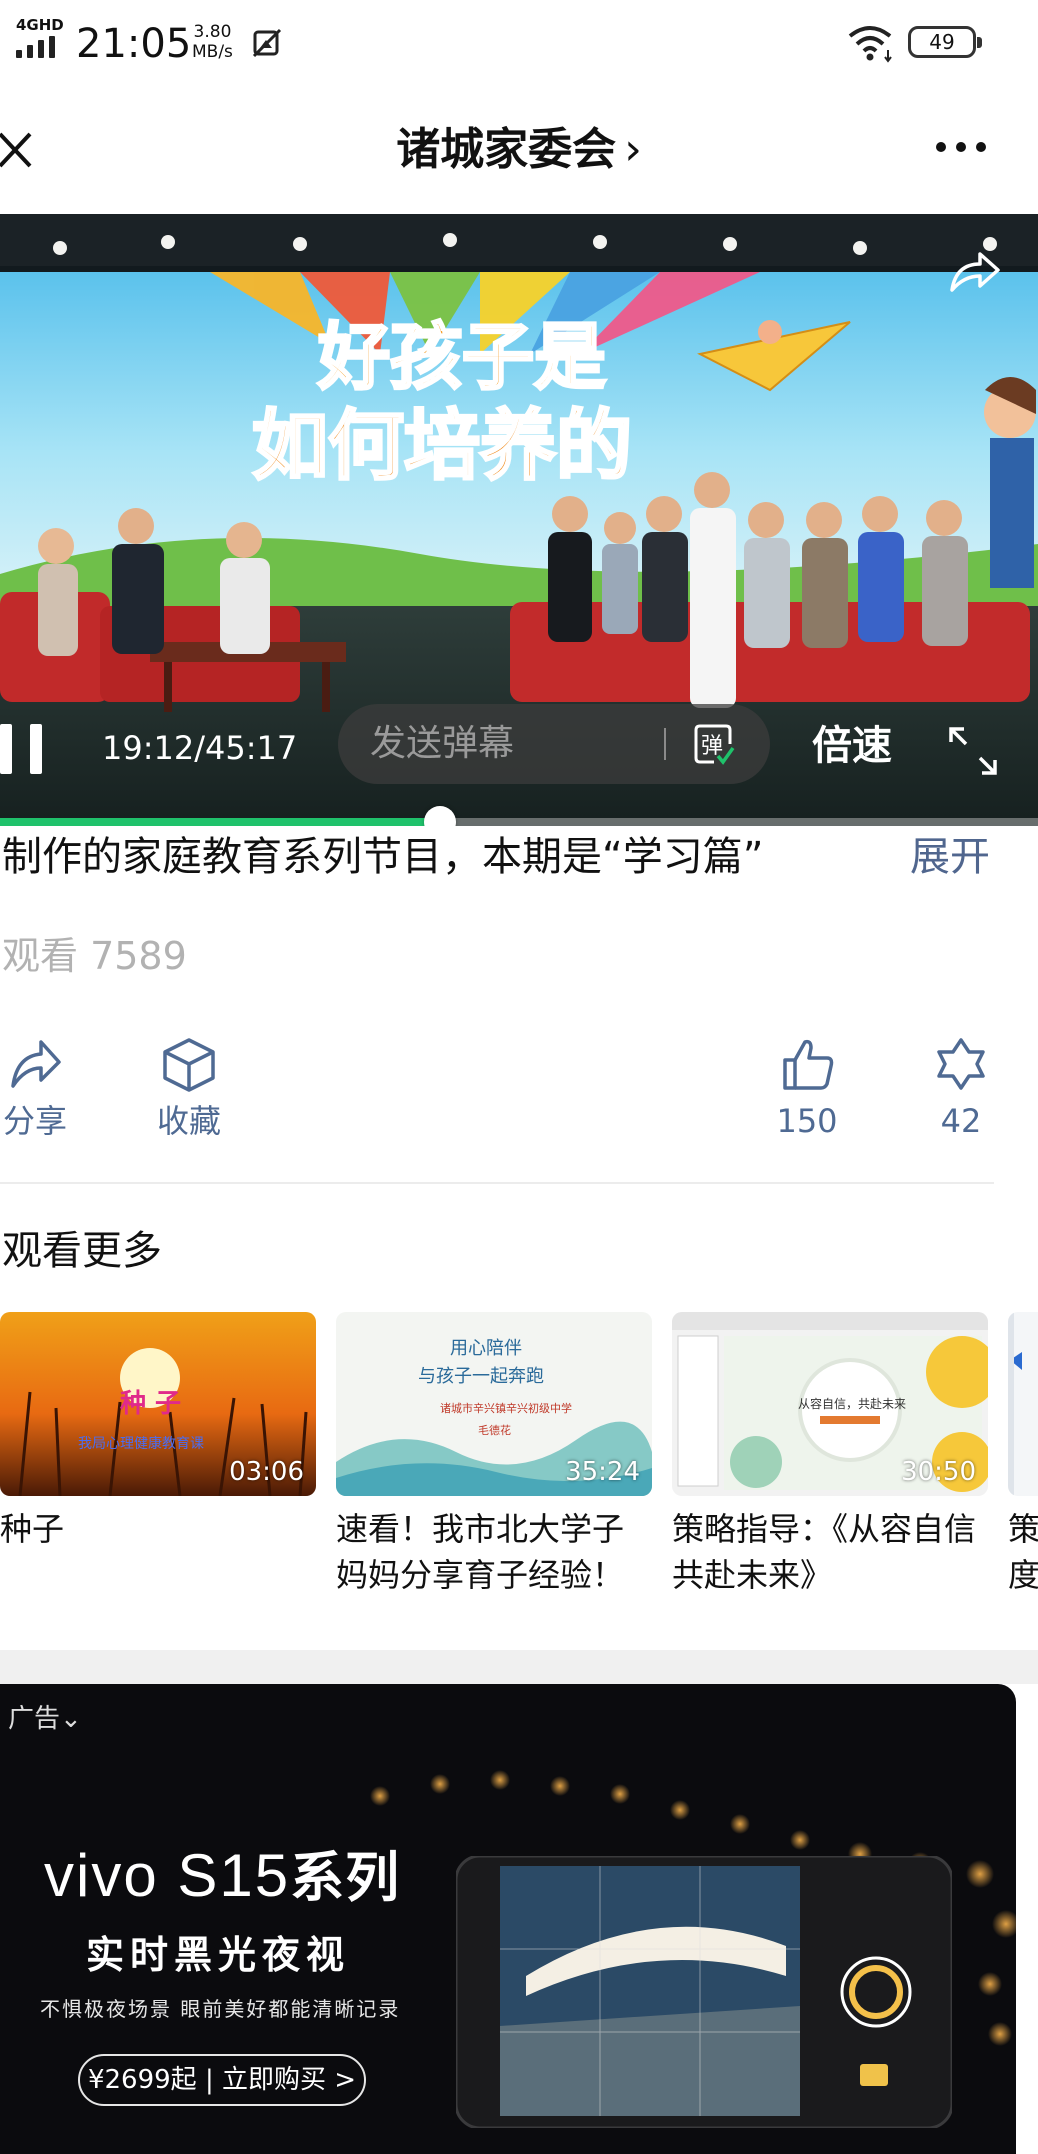 The width and height of the screenshot is (1038, 2154). I want to click on video-duration: 03:06, so click(266, 1472).